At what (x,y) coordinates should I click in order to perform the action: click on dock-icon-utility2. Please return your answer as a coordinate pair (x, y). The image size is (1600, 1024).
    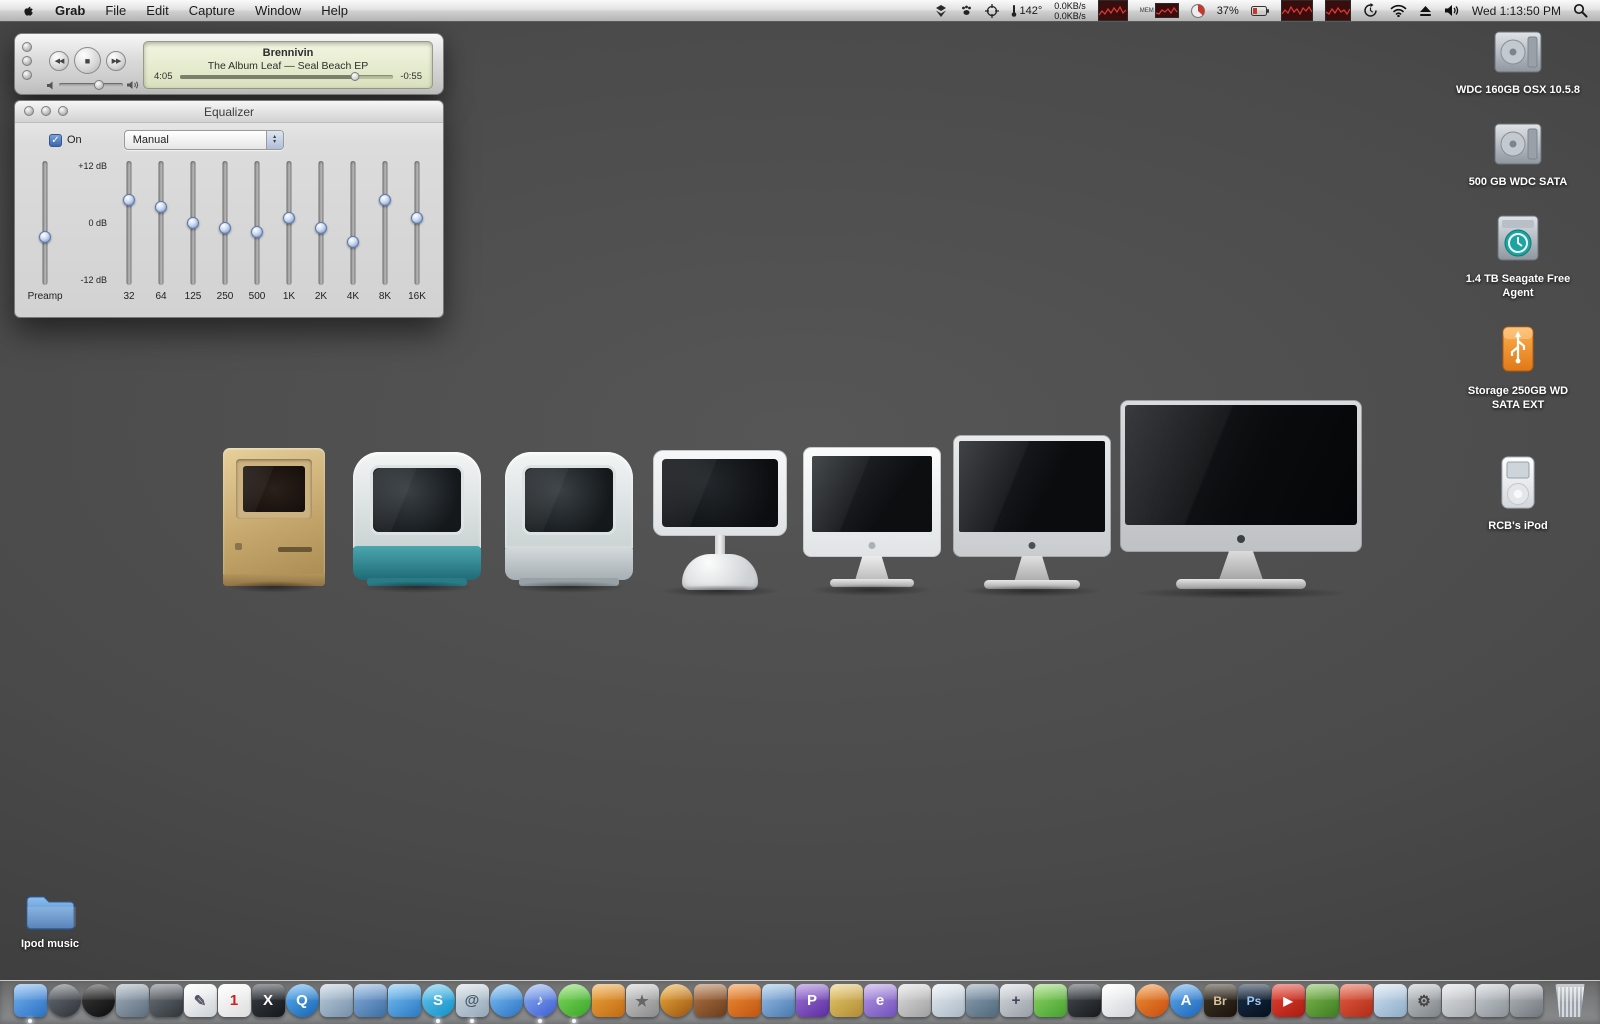
    Looking at the image, I should click on (1526, 1000).